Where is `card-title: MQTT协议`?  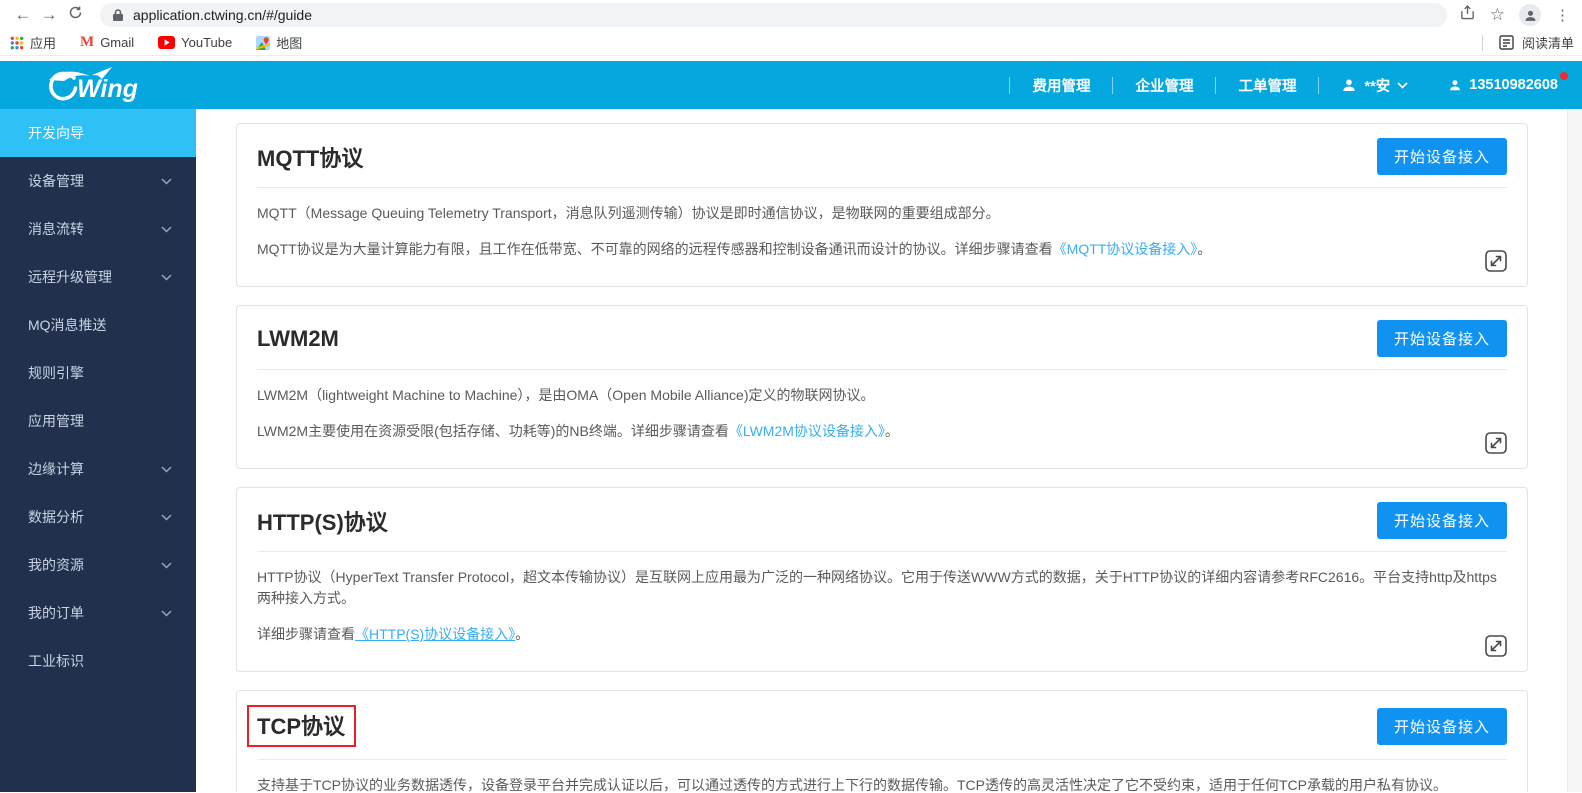 card-title: MQTT协议 is located at coordinates (310, 158).